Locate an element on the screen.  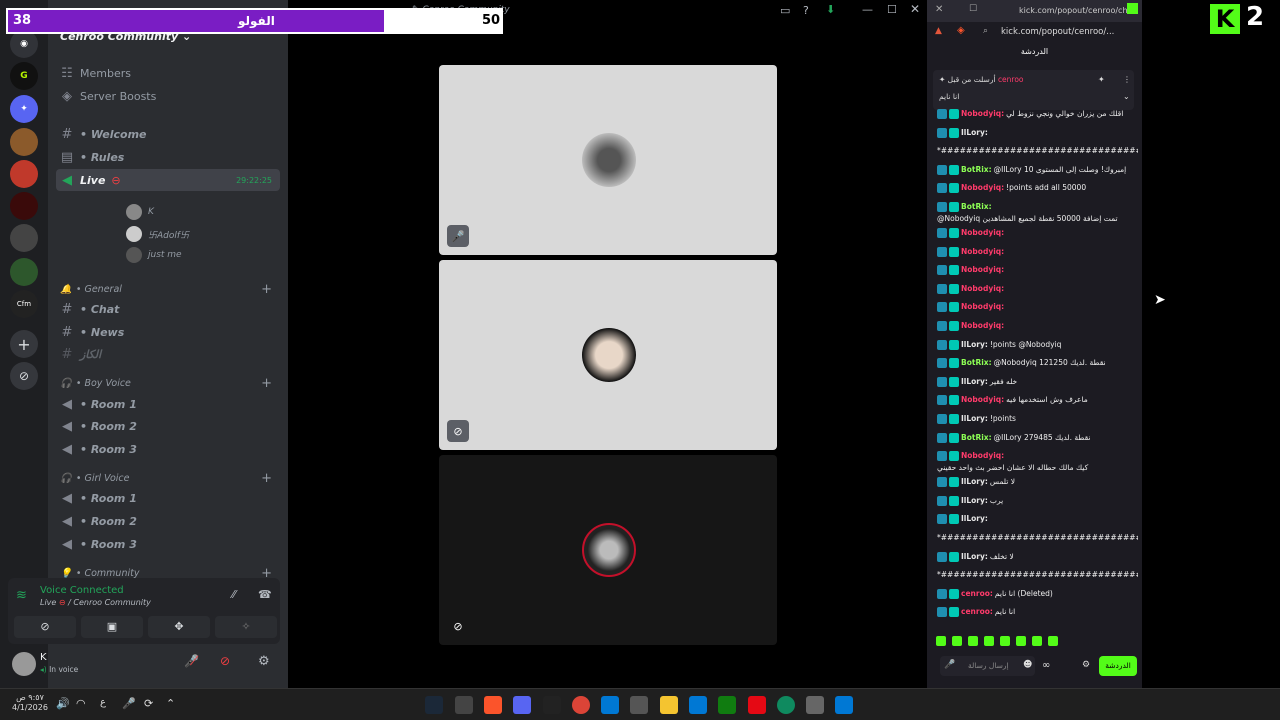
chat-message: IlLory: يرب is located at coordinates (1035, 500).